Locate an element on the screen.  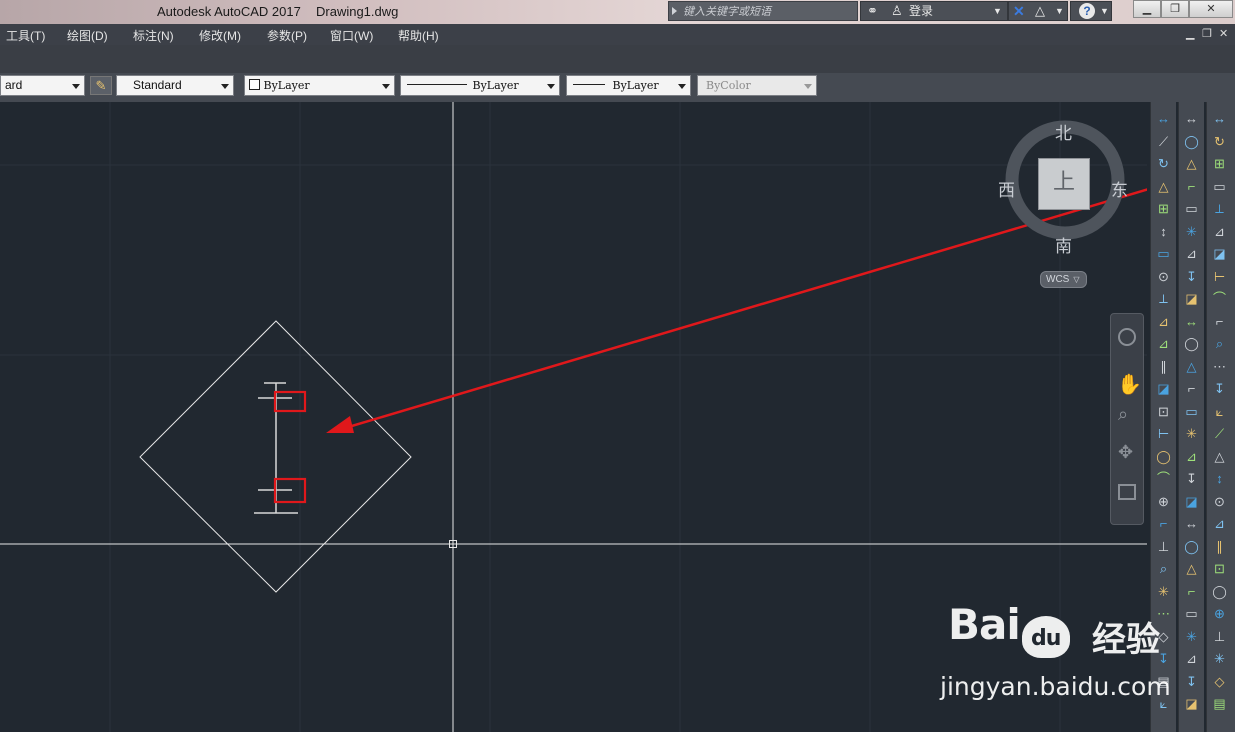
dimension-tool-icon: ⊡ is located at coordinates (1163, 411).